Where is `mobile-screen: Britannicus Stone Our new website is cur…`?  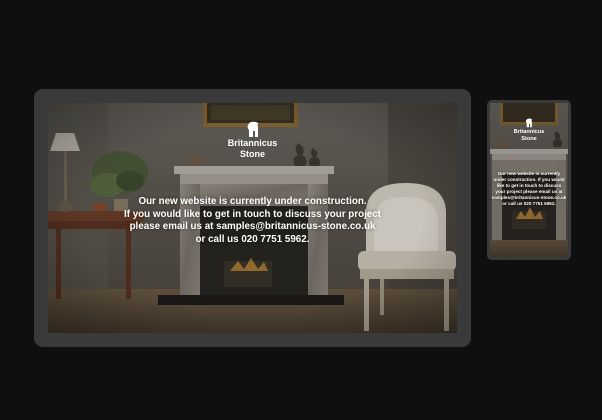
mobile-screen: Britannicus Stone Our new website is cur… is located at coordinates (529, 180).